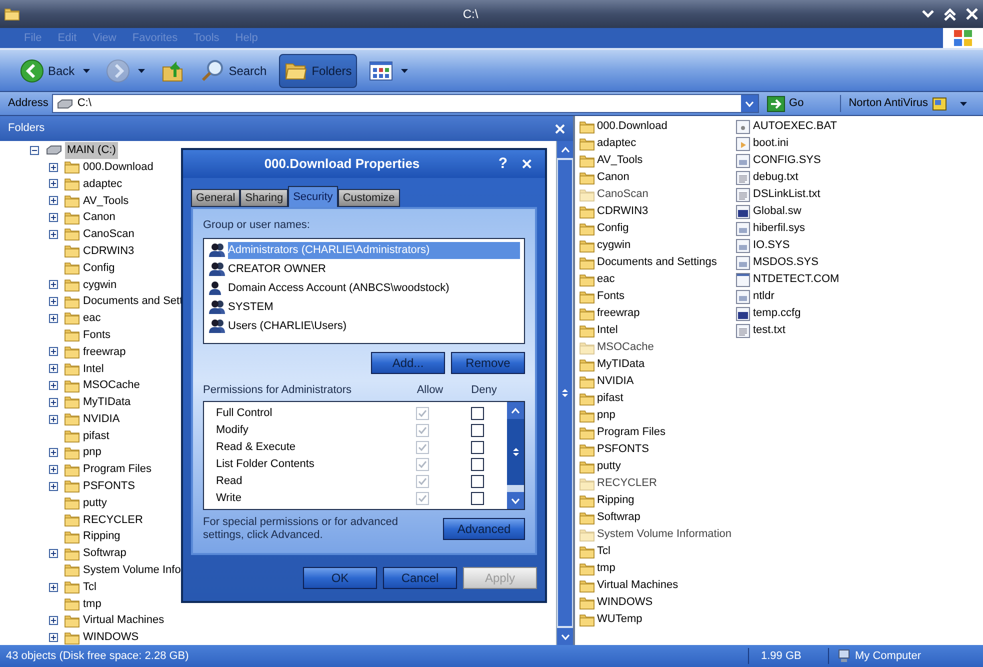 Image resolution: width=983 pixels, height=667 pixels. Describe the element at coordinates (374, 269) in the screenshot. I see `user-item: CREATOR OWNER` at that location.